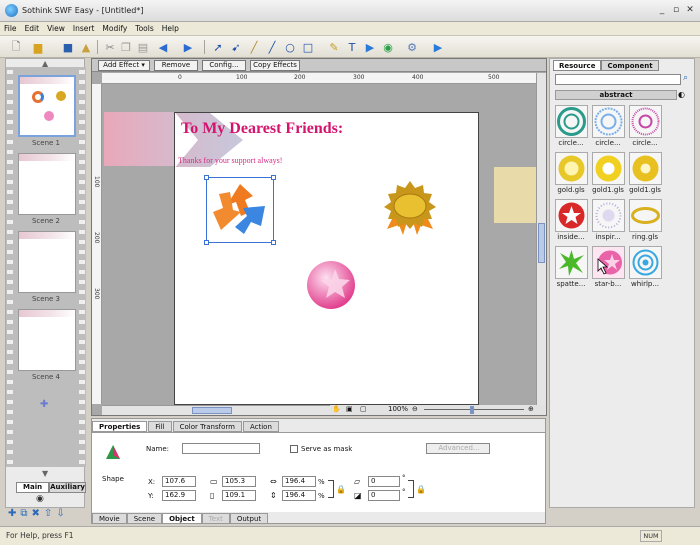 The image size is (700, 545). Describe the element at coordinates (541, 239) in the screenshot. I see `vertical-scrollbar` at that location.